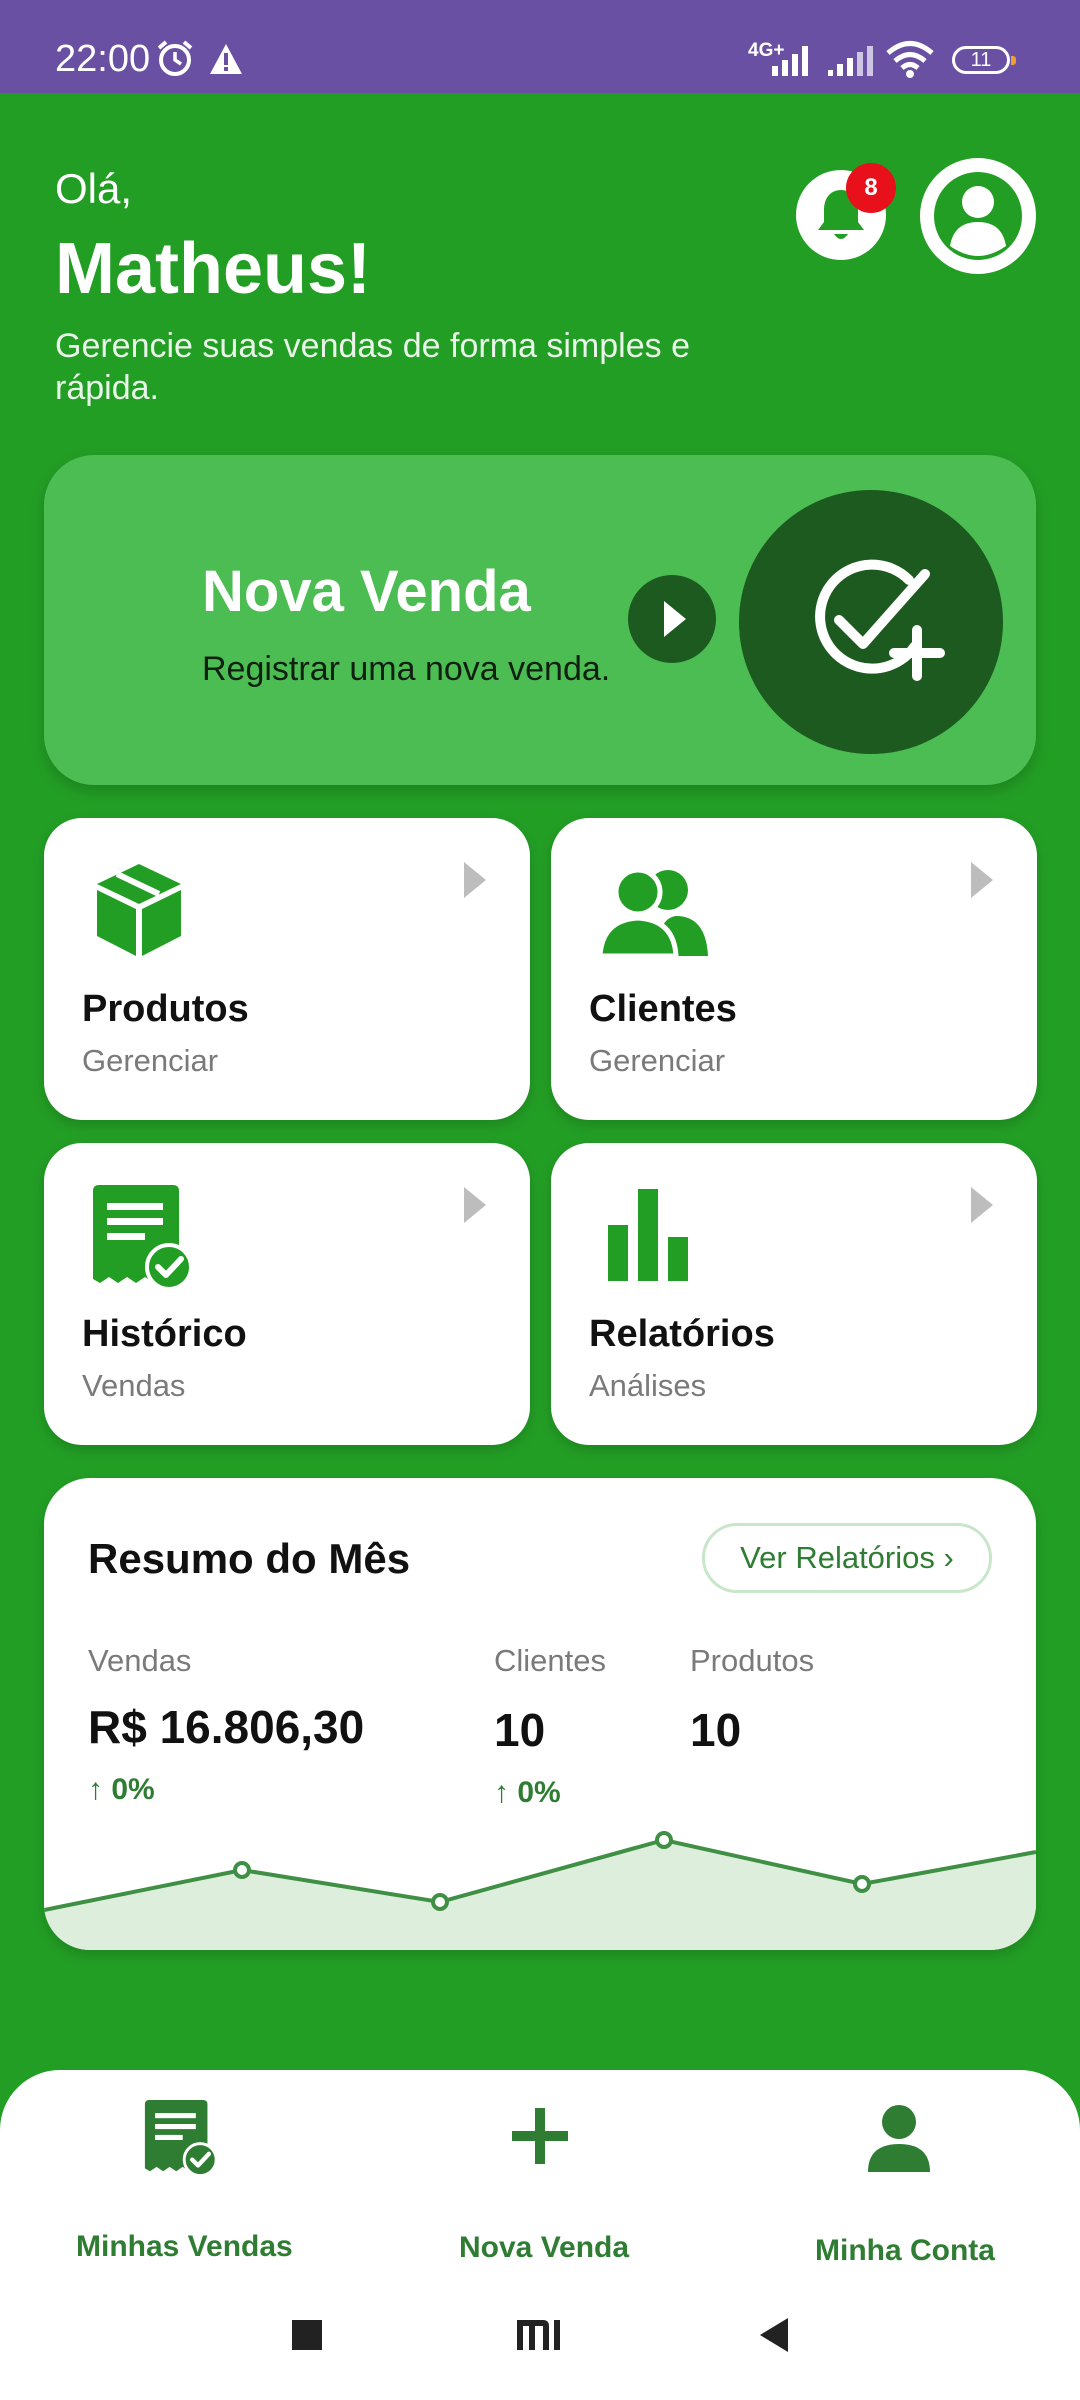 The image size is (1080, 2400). I want to click on play-arrow-icon, so click(675, 619).